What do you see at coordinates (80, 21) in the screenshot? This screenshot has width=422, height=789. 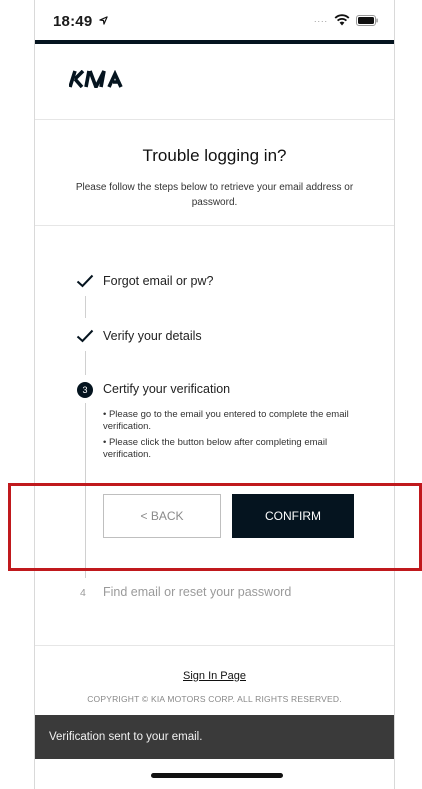 I see `status-time: 18:49` at bounding box center [80, 21].